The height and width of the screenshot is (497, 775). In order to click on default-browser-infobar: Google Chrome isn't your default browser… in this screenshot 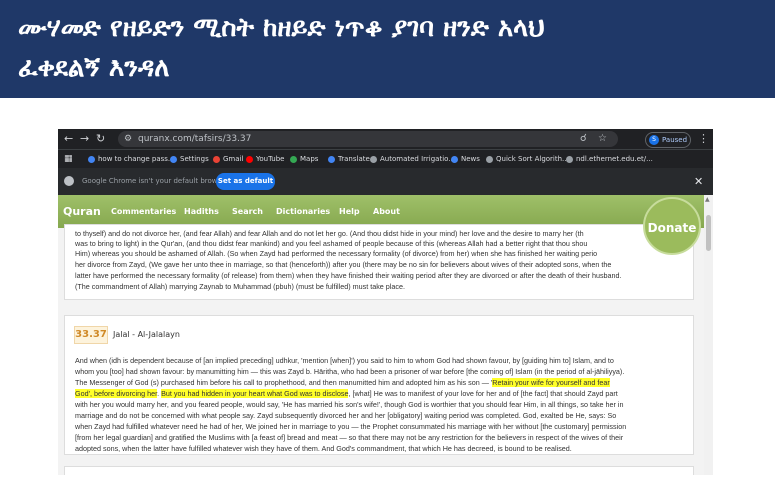, I will do `click(385, 181)`.